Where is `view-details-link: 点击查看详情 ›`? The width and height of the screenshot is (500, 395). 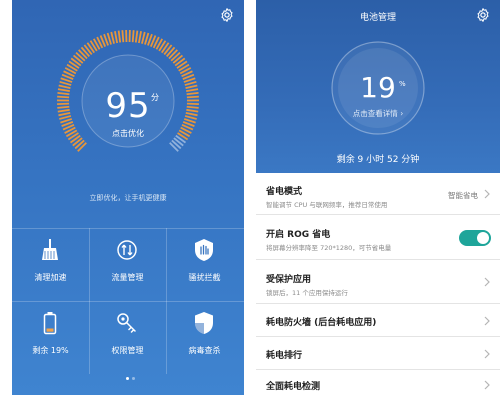
view-details-link: 点击查看详情 › is located at coordinates (378, 113).